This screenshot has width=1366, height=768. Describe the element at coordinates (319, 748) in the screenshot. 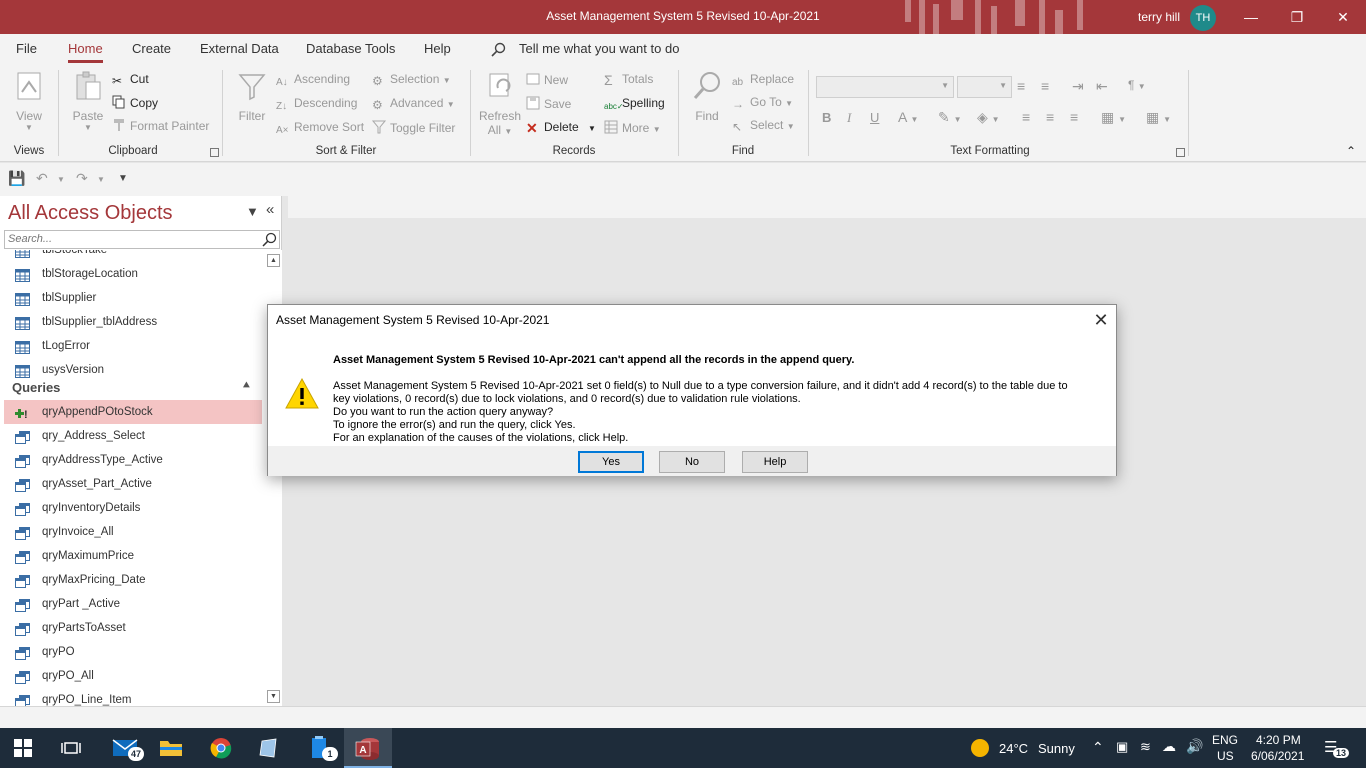

I see `notepad-button: 1` at that location.